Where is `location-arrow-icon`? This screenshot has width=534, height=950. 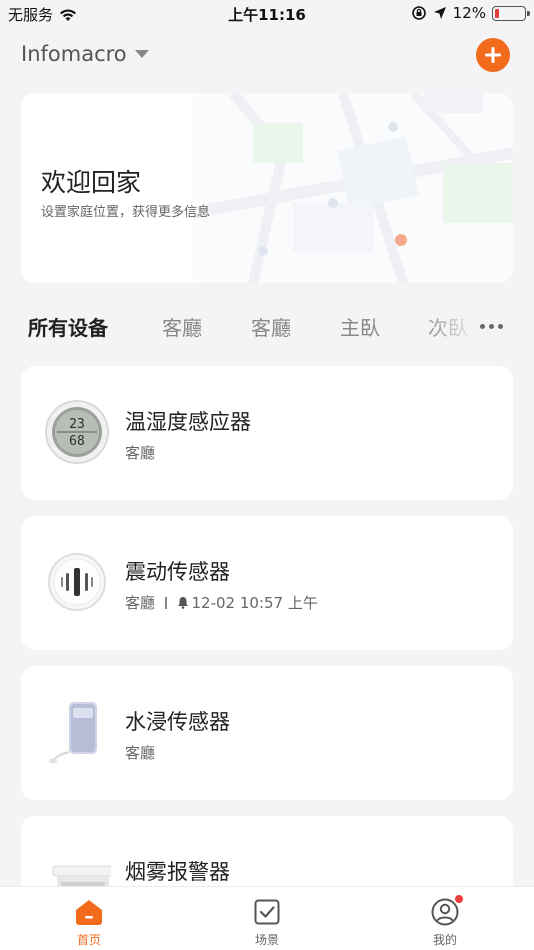
location-arrow-icon is located at coordinates (439, 13).